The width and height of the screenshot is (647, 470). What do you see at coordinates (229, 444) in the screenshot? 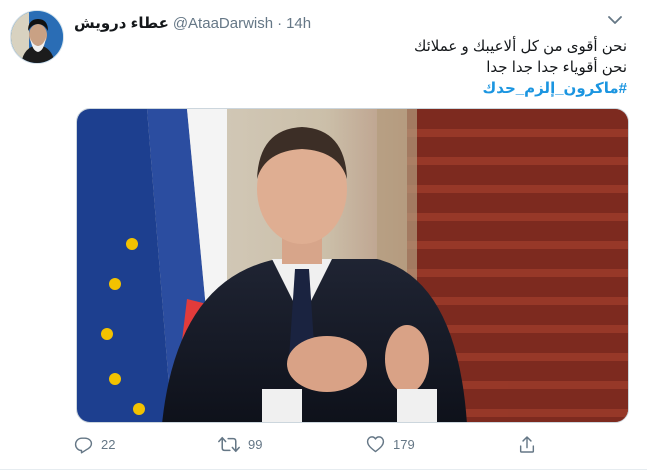
I see `retweet-icon` at bounding box center [229, 444].